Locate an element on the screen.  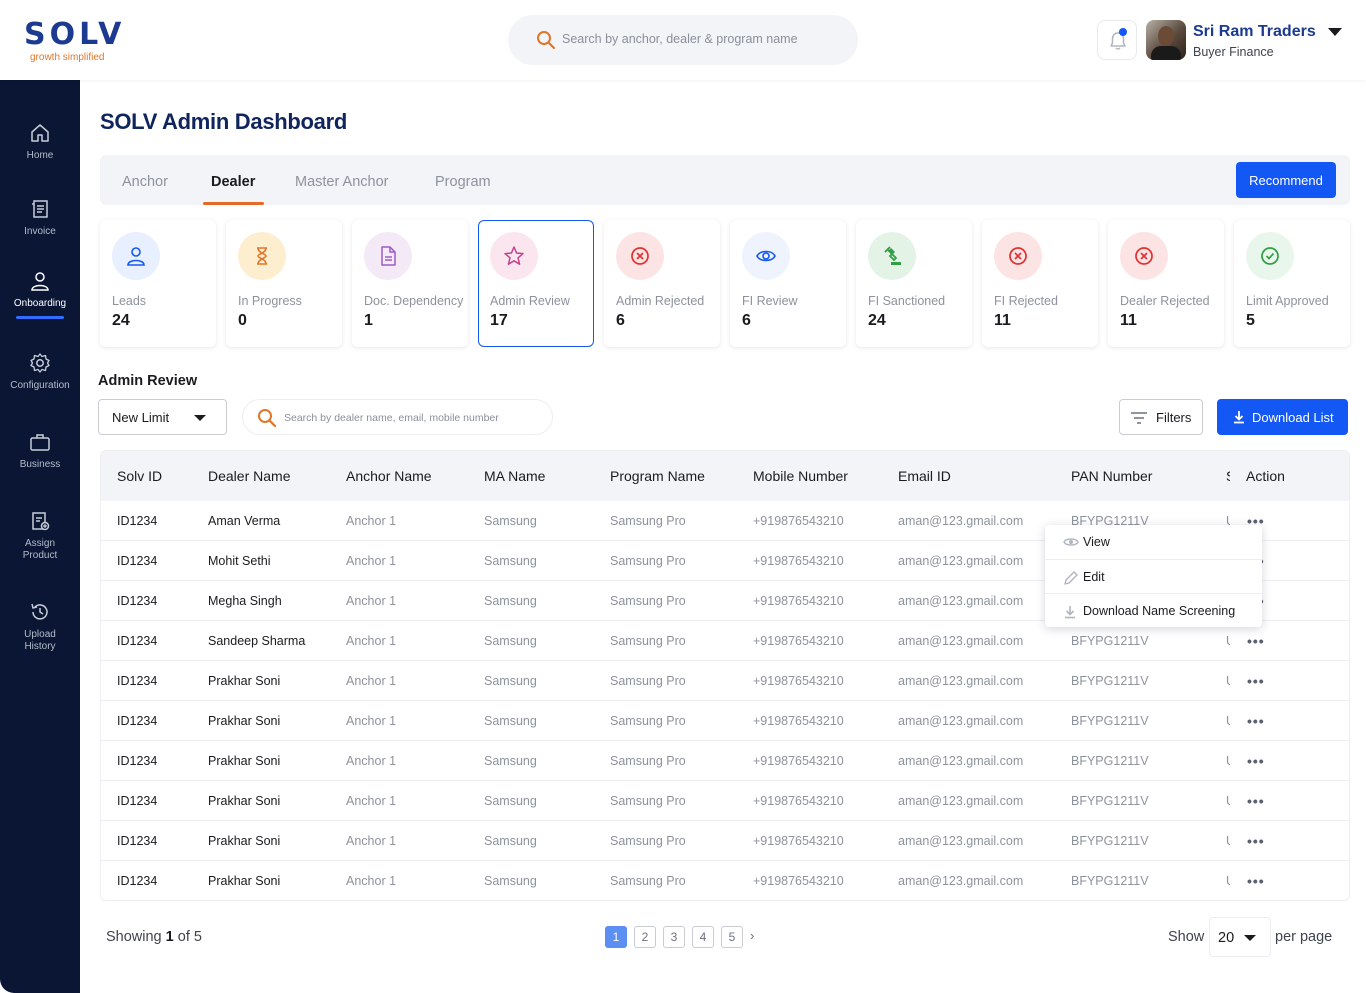
recommend-button: Recommend is located at coordinates (1286, 180).